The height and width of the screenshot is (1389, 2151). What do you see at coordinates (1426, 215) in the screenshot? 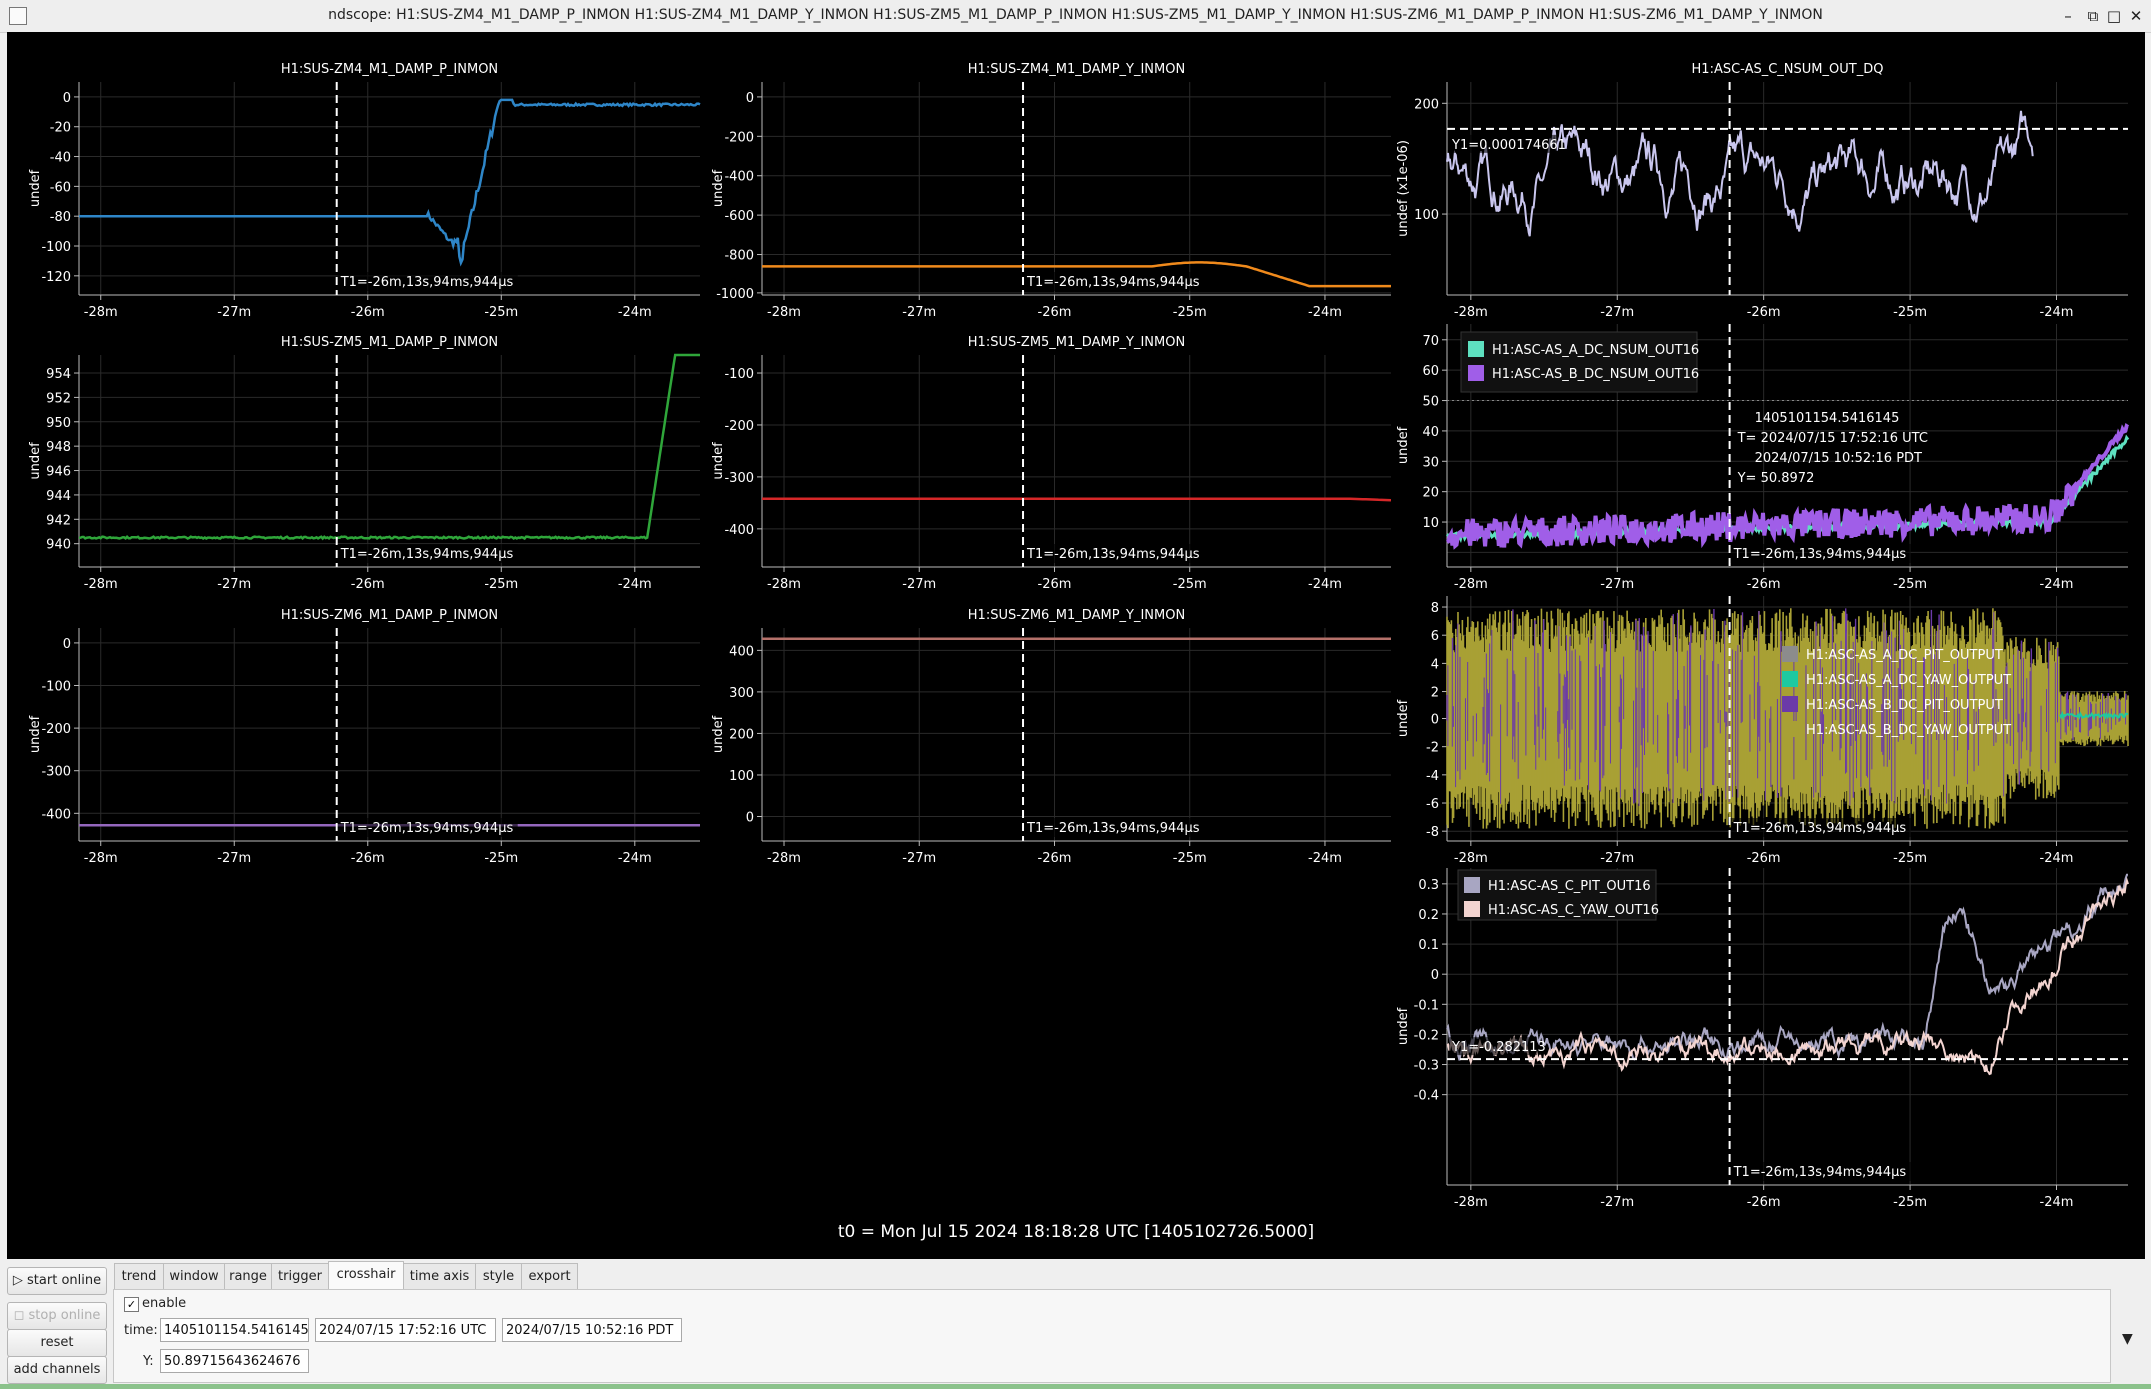
I see `y-tick-label: 100` at bounding box center [1426, 215].